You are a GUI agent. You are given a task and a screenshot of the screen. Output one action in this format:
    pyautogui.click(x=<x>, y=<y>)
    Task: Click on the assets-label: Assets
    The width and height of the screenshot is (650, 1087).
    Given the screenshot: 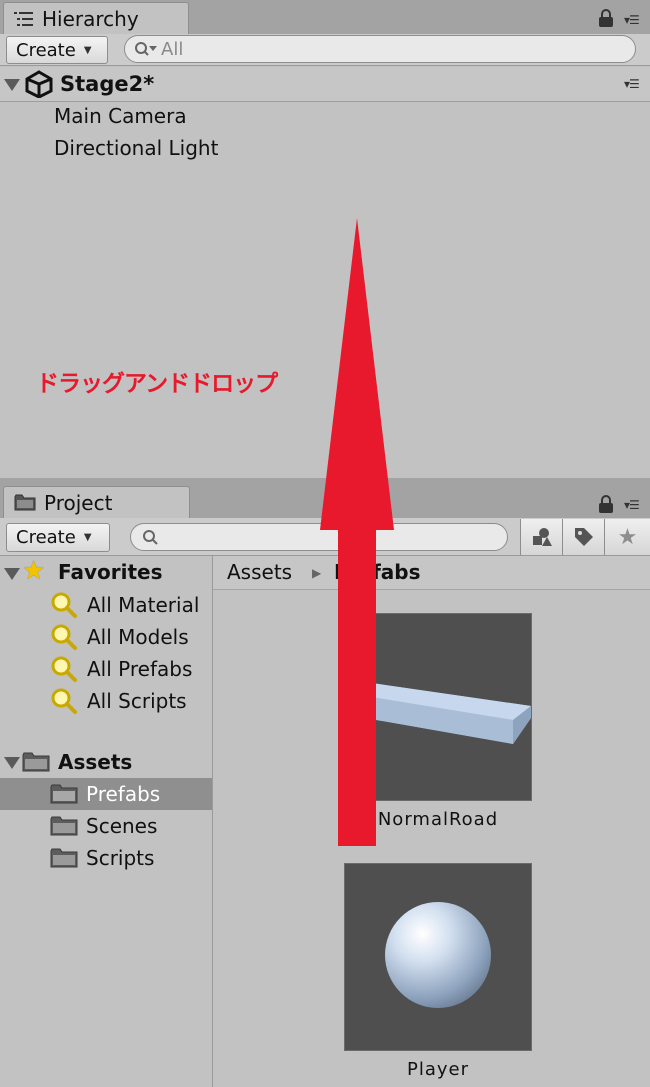 What is the action you would take?
    pyautogui.click(x=95, y=762)
    